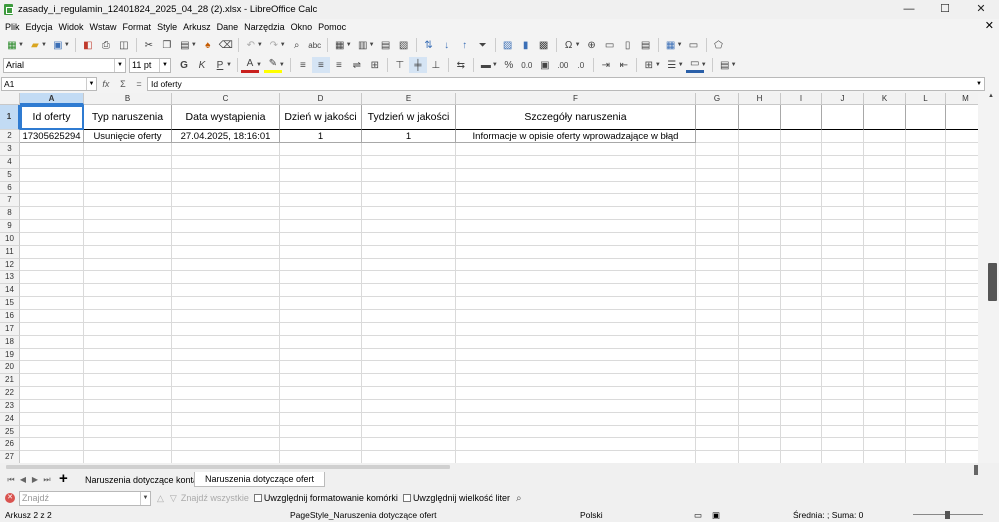 Image resolution: width=999 pixels, height=522 pixels. I want to click on cell-l19, so click(926, 355).